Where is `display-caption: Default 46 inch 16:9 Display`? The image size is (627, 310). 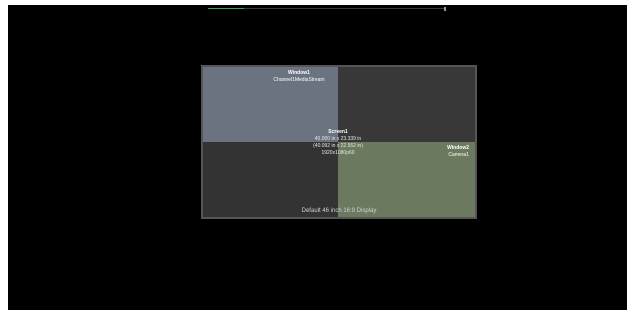
display-caption: Default 46 inch 16:9 Display is located at coordinates (339, 211).